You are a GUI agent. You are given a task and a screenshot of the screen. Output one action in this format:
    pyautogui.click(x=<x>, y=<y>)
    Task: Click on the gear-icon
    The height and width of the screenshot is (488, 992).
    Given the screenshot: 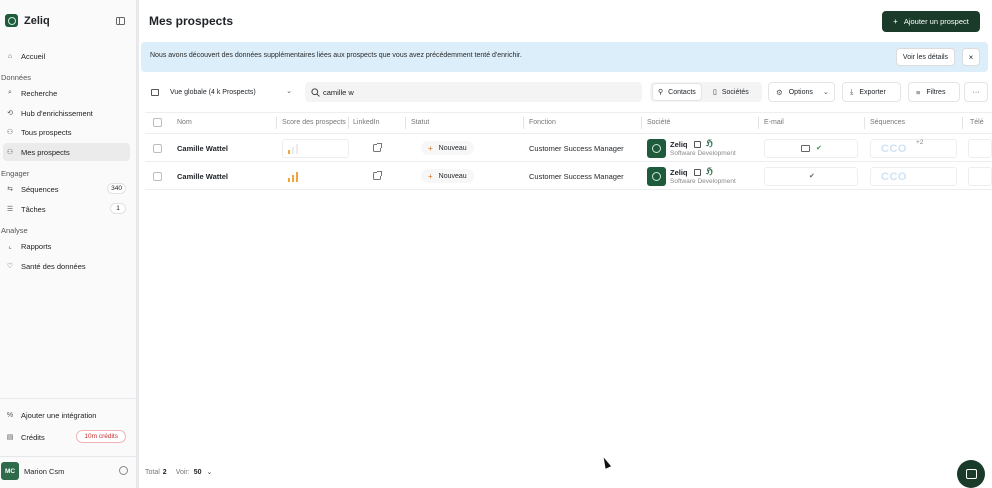 What is the action you would take?
    pyautogui.click(x=123, y=470)
    